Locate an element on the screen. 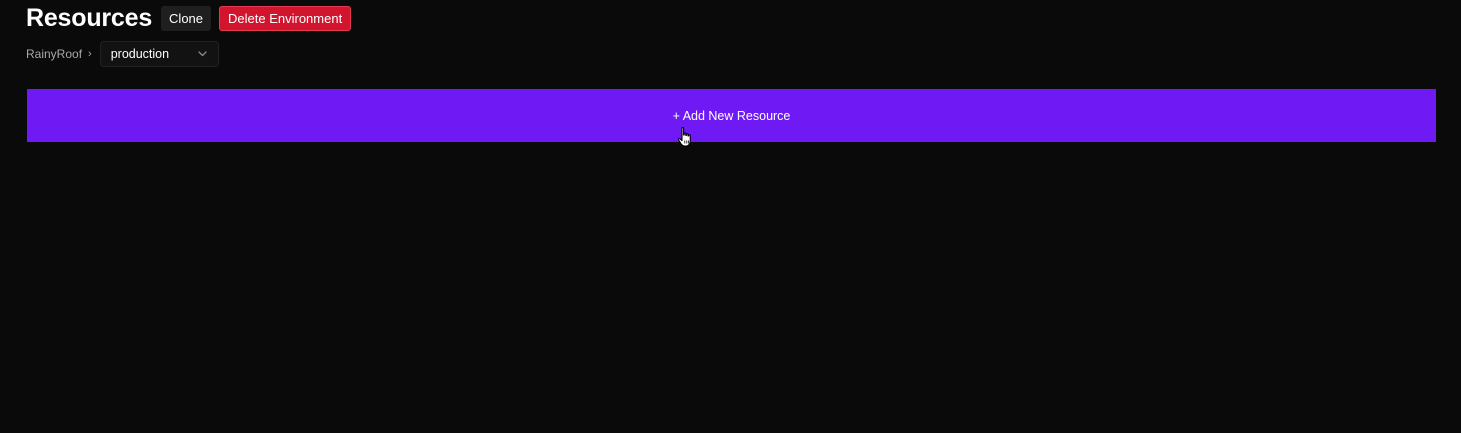 The height and width of the screenshot is (433, 1461). chevron-down-icon is located at coordinates (203, 54).